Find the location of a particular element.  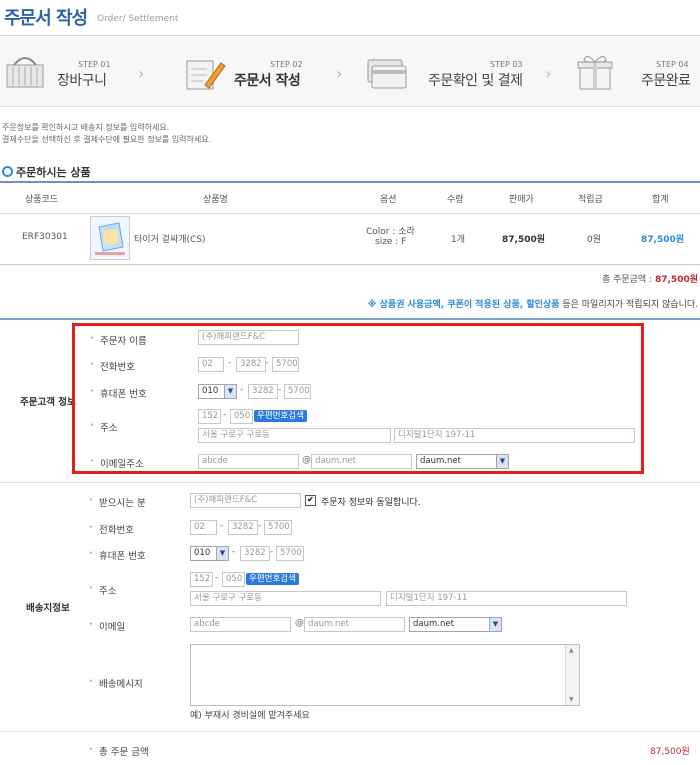

page-title: 주문서 작성 is located at coordinates (46, 18).